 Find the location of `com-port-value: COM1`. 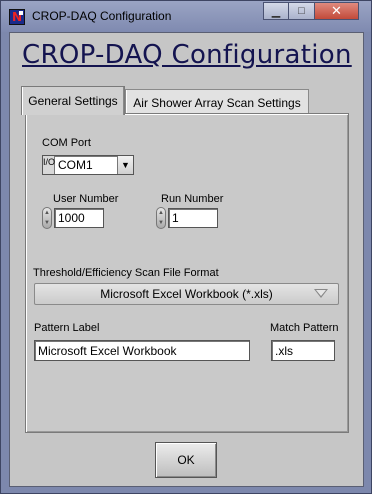

com-port-value: COM1 is located at coordinates (75, 165).